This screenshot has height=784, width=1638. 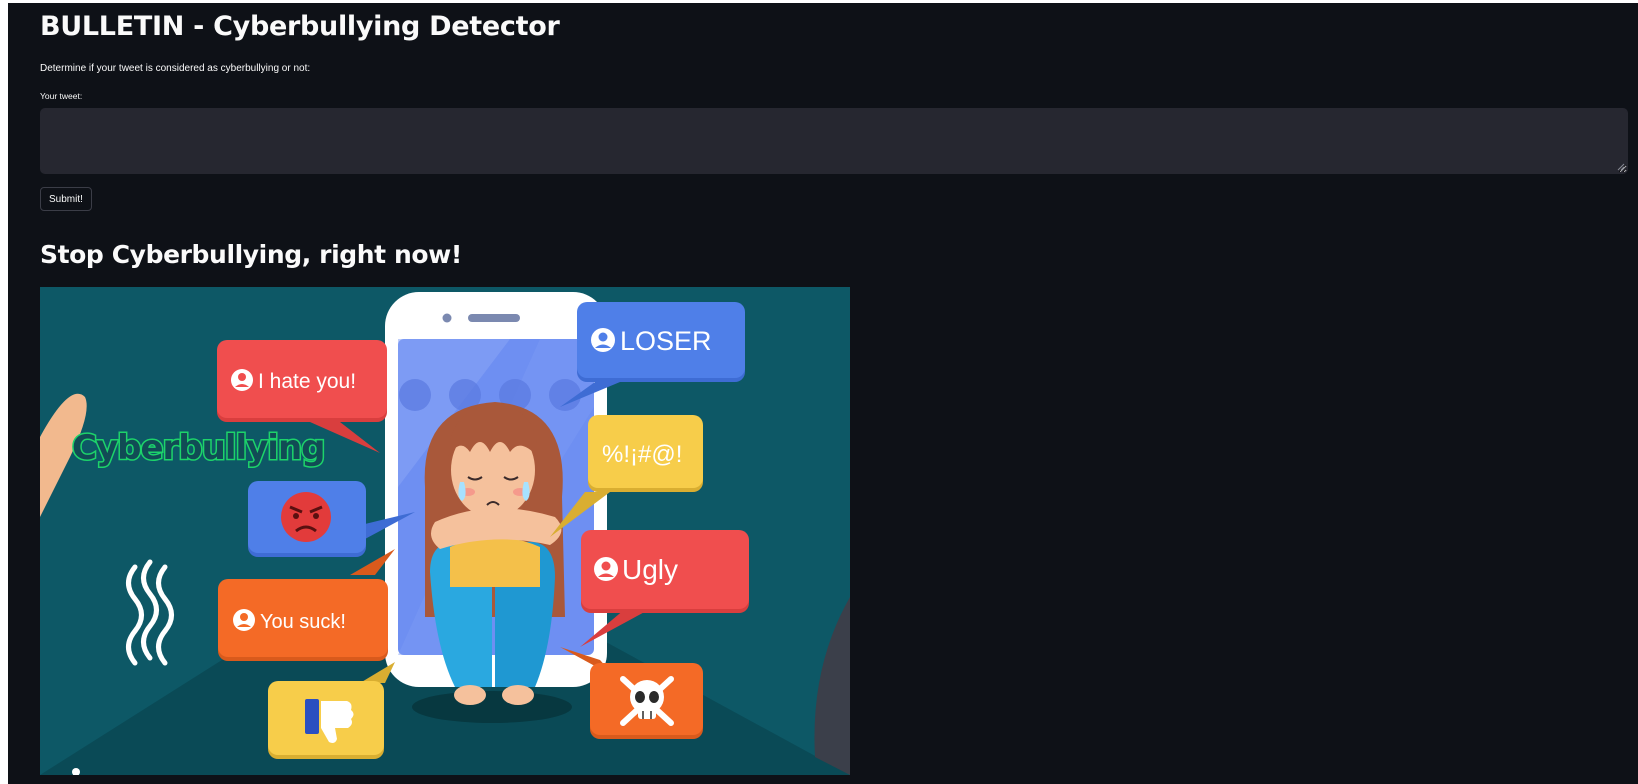 I want to click on cyberbullying-headline: Cyberbullying, so click(x=198, y=448).